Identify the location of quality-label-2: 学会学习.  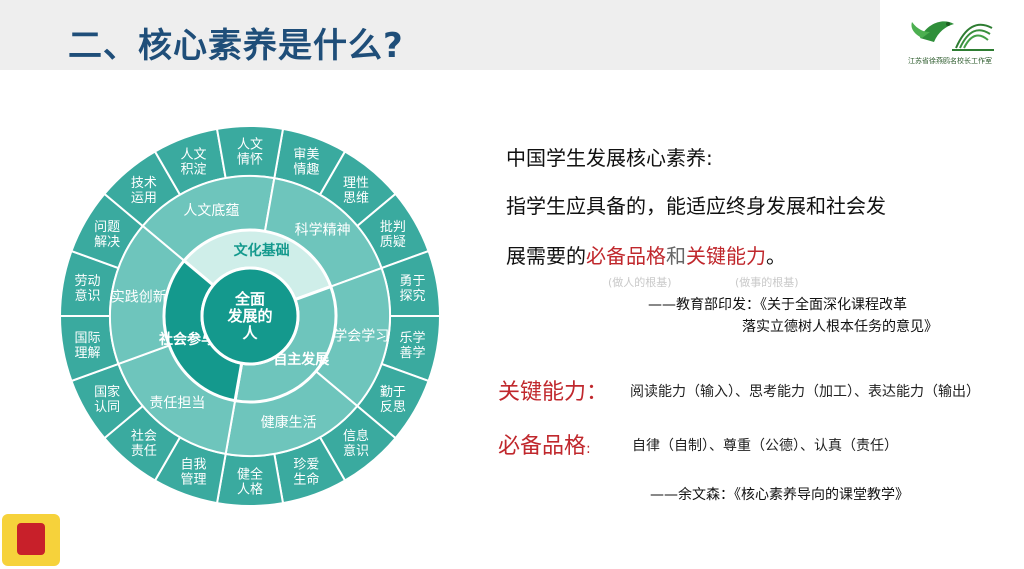
(361, 337).